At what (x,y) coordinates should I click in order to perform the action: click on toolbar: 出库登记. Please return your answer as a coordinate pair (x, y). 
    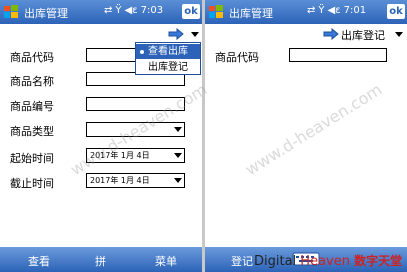
    Looking at the image, I should click on (306, 34).